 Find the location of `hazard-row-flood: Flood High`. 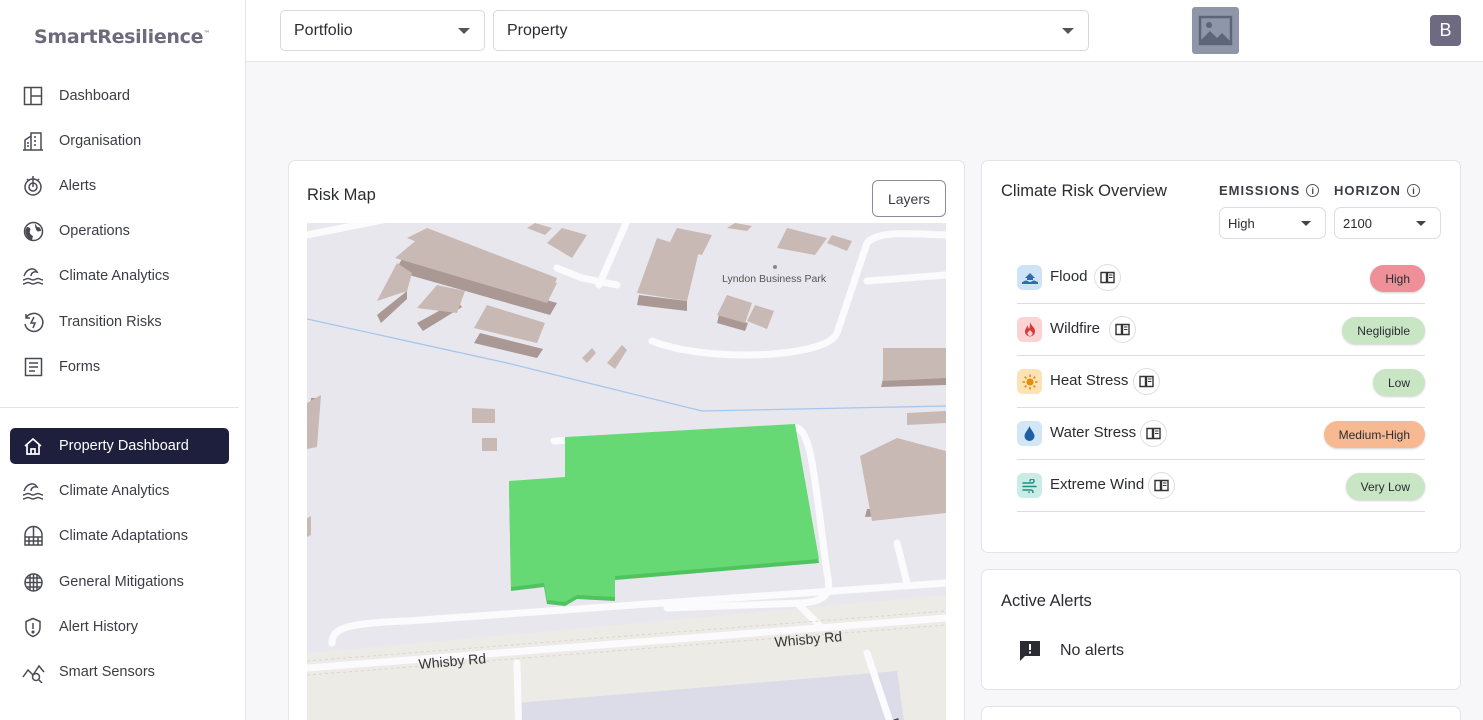

hazard-row-flood: Flood High is located at coordinates (1221, 278).